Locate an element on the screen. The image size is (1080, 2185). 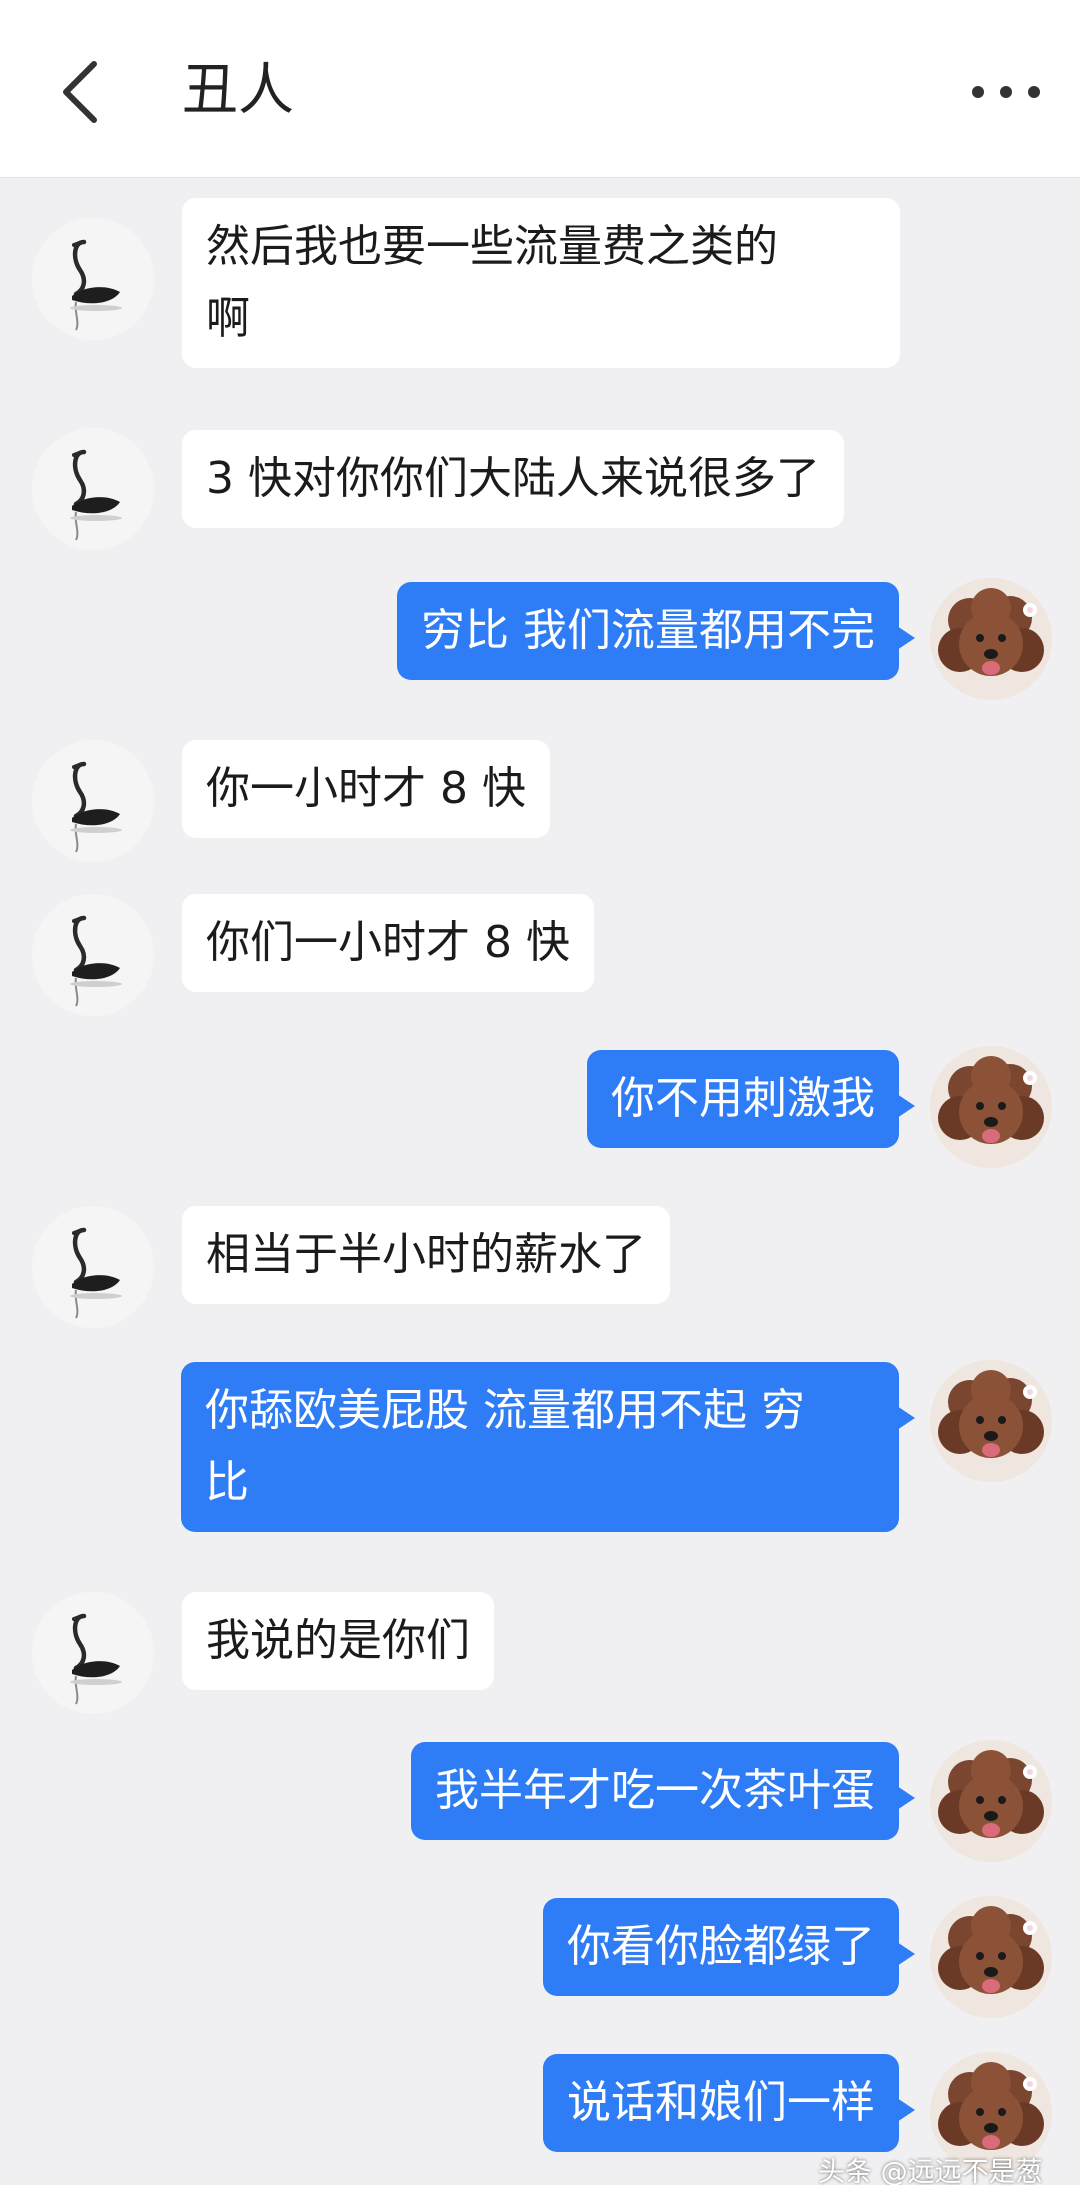
incoming-message-bubble: 我说的是你们 is located at coordinates (338, 1641).